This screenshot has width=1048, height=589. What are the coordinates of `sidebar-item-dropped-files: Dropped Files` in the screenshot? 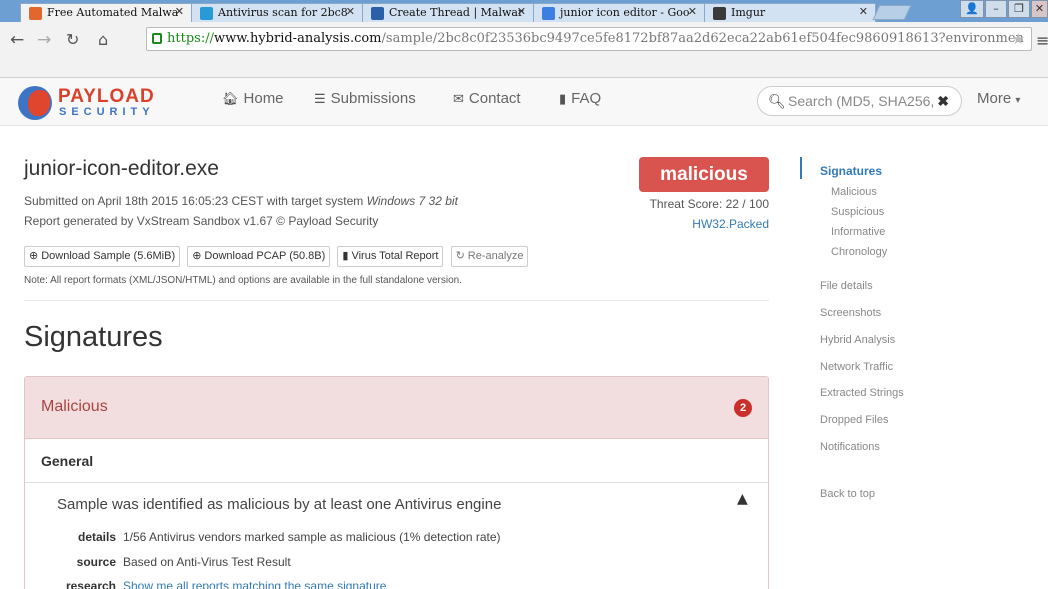 It's located at (854, 420).